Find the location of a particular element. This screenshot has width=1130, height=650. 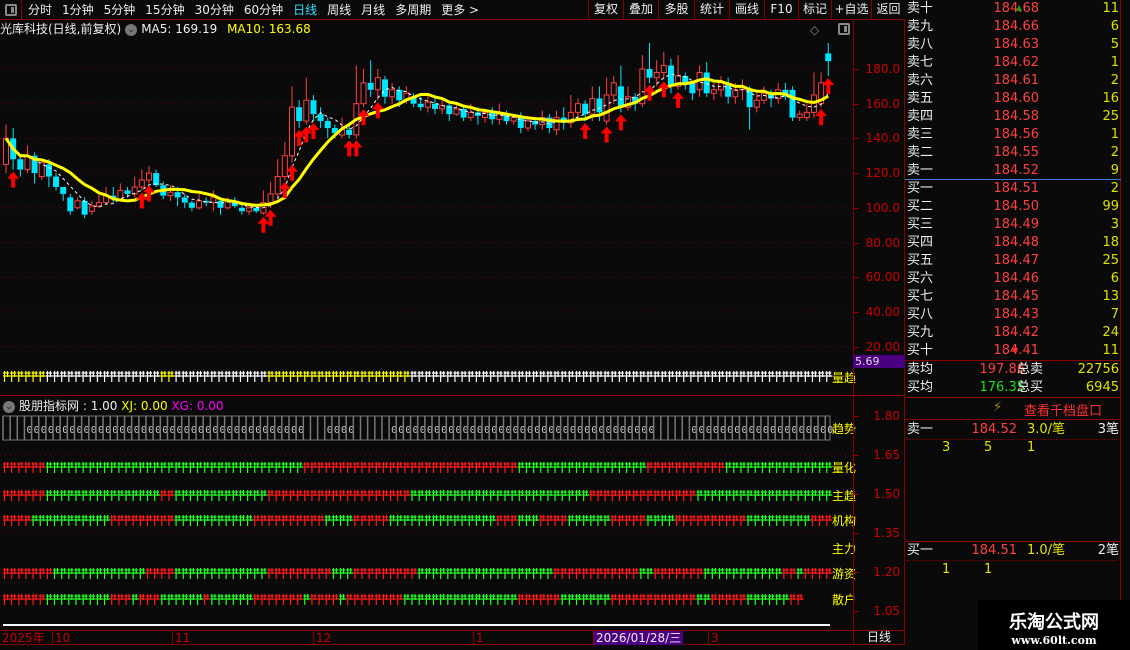

panel-toggle-button is located at coordinates (11, 10).